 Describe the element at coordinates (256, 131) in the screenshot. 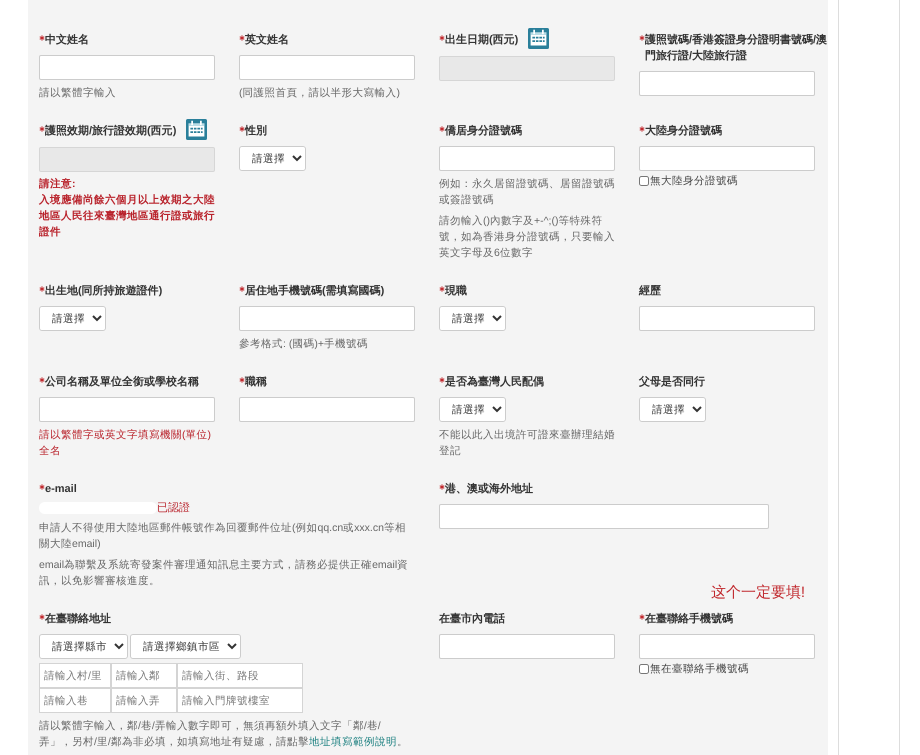

I see `field-label: 性別` at that location.